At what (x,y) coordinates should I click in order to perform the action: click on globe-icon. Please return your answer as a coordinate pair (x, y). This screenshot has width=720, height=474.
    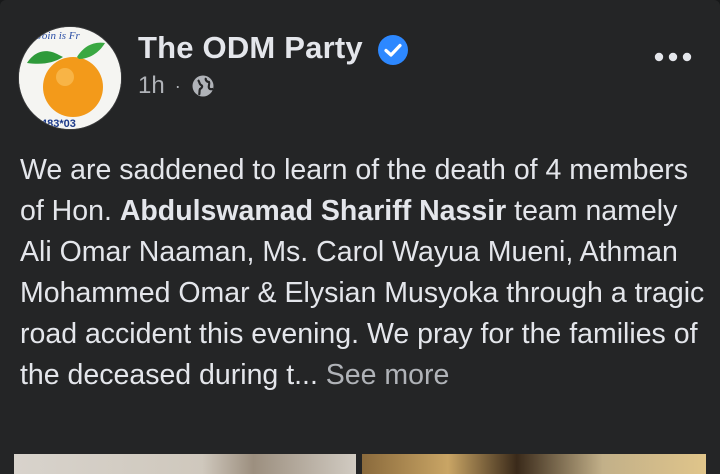
    Looking at the image, I should click on (203, 86).